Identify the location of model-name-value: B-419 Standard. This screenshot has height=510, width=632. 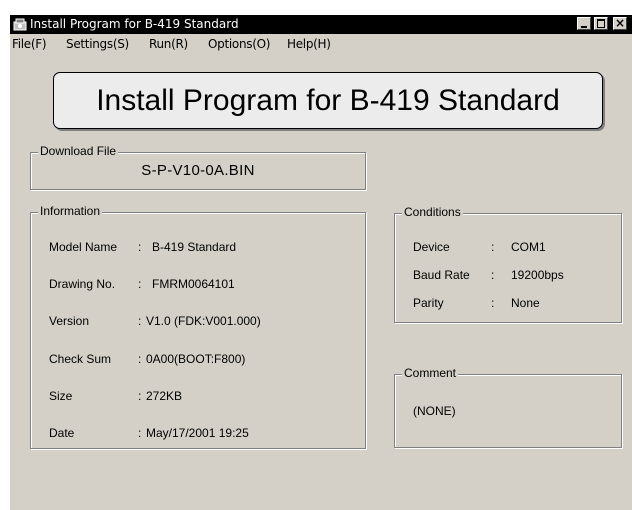
(194, 247).